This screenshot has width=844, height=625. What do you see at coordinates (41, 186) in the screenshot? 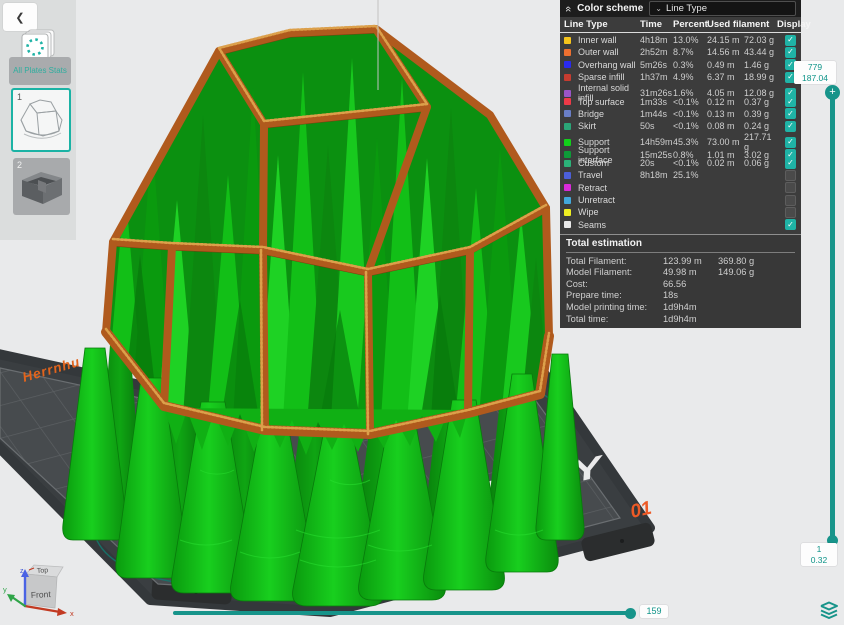
I see `plate-thumbnail-2: 2` at bounding box center [41, 186].